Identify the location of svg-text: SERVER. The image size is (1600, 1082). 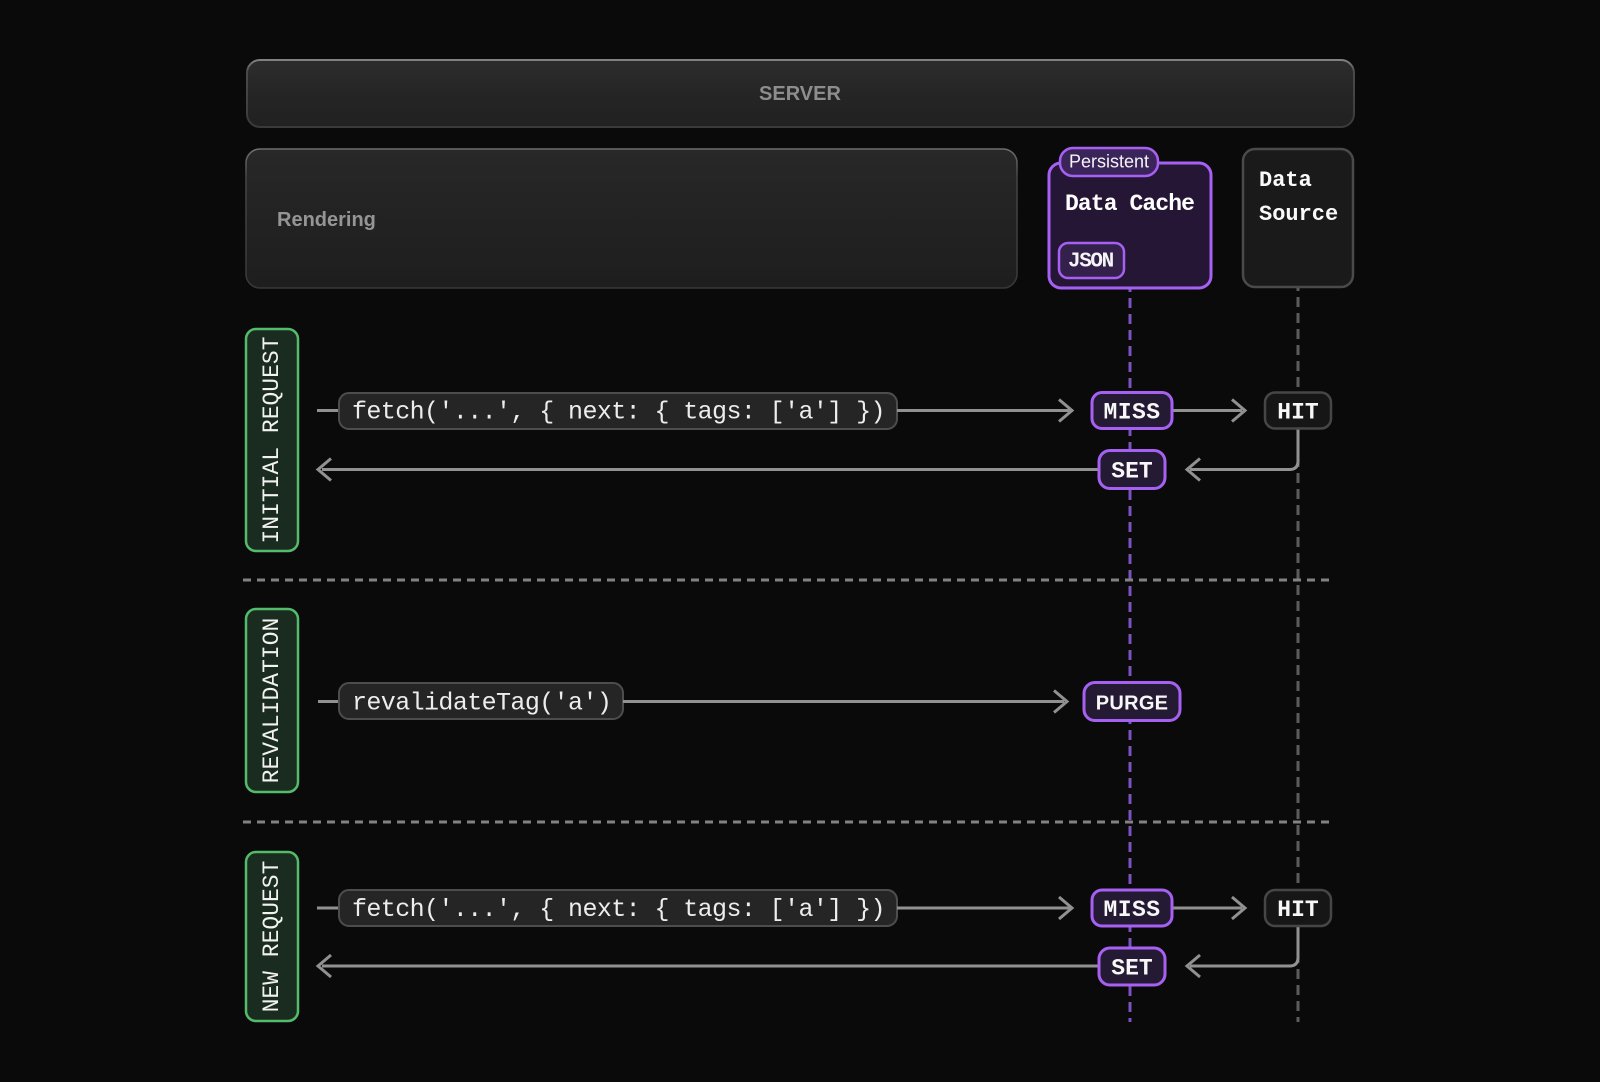
(800, 94).